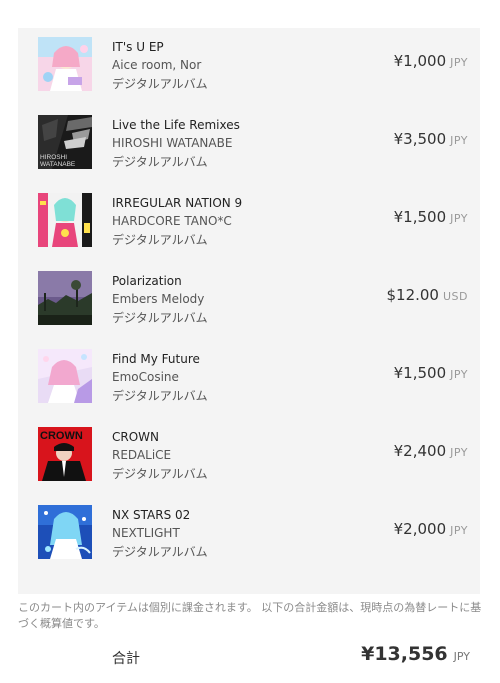 This screenshot has height=683, width=500. What do you see at coordinates (65, 142) in the screenshot?
I see `album-cover: HIROSHI WATANABE` at bounding box center [65, 142].